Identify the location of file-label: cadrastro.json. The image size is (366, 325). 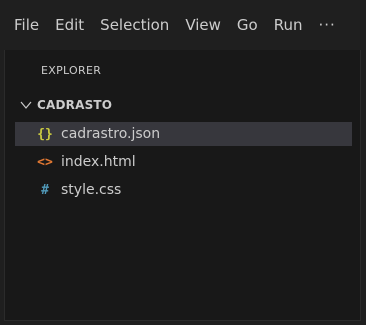
(111, 134).